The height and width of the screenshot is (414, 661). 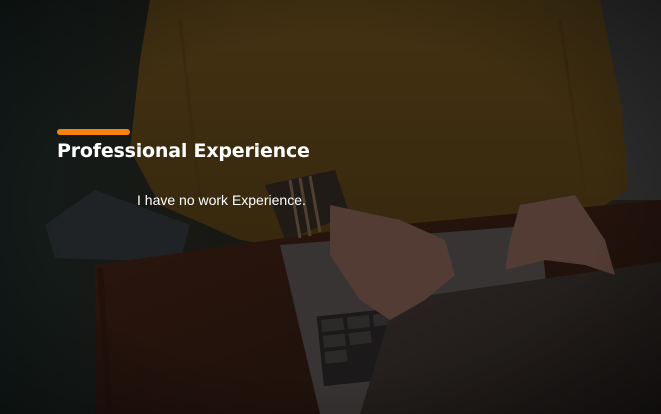 I want to click on section-title: Professional Experience, so click(x=183, y=151).